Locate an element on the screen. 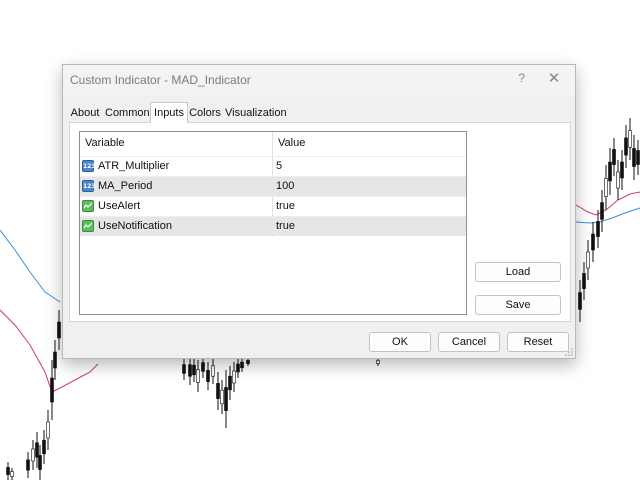 The image size is (640, 480). cancel-button: Cancel is located at coordinates (469, 342).